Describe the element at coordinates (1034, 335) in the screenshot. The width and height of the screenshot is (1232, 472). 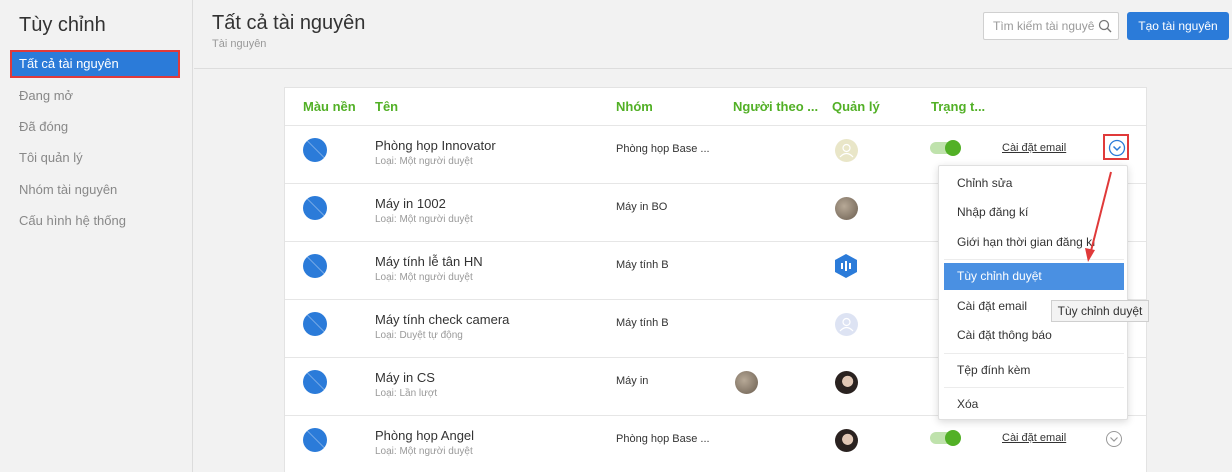
I see `menu-item-notification-settings: Cài đặt thông báo` at that location.